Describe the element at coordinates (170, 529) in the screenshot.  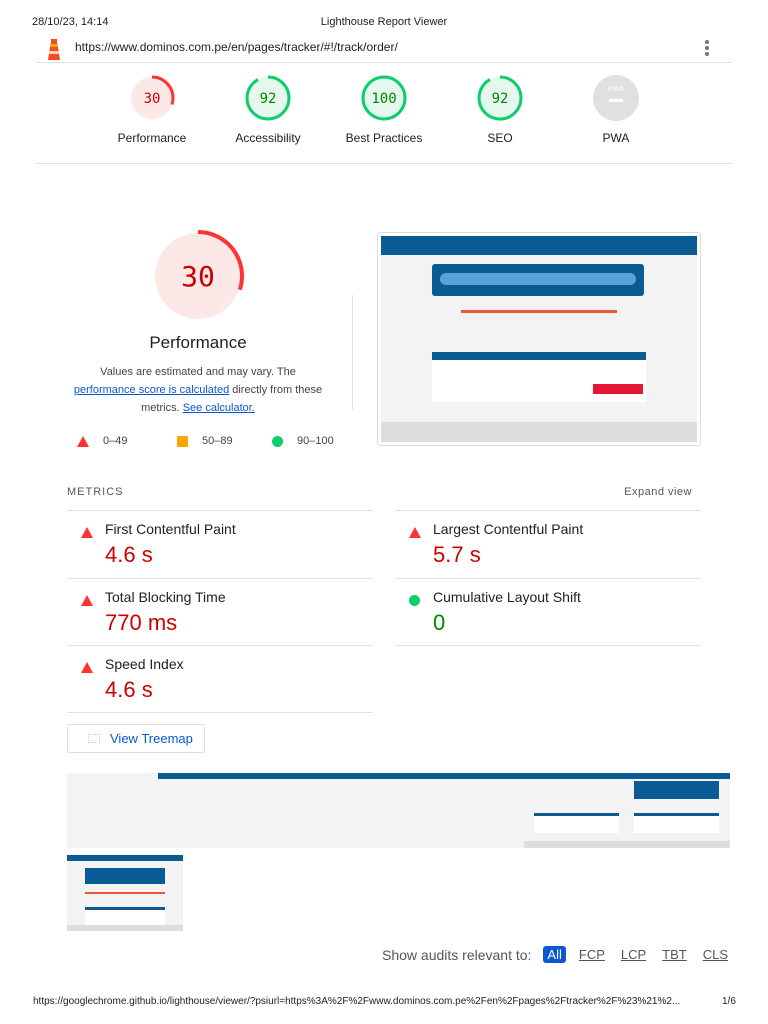
I see `metric-label: First Contentful Paint` at that location.